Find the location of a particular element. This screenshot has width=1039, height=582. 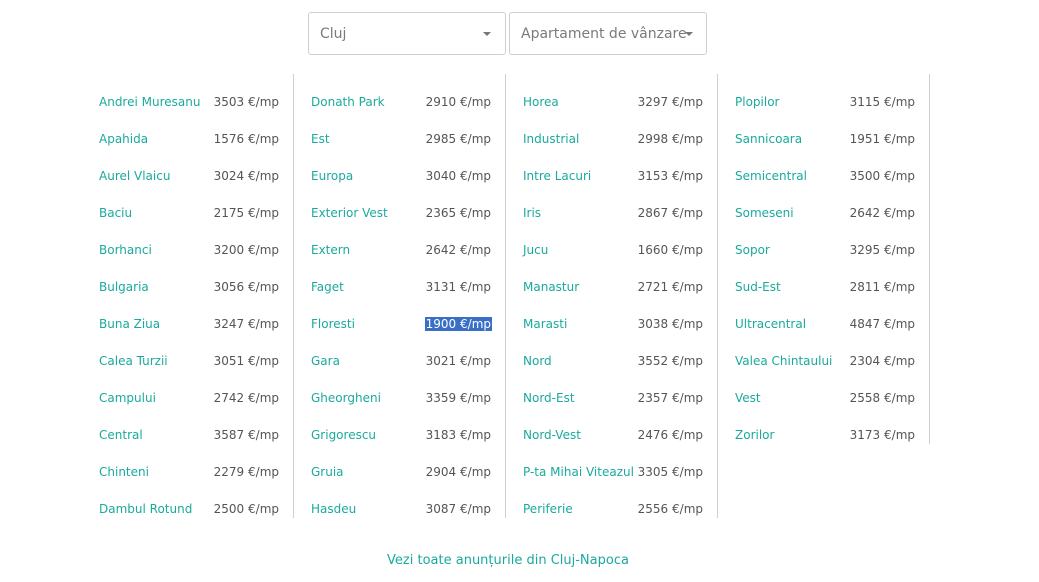

price-per-sqm: 3040 €/mp is located at coordinates (458, 176).